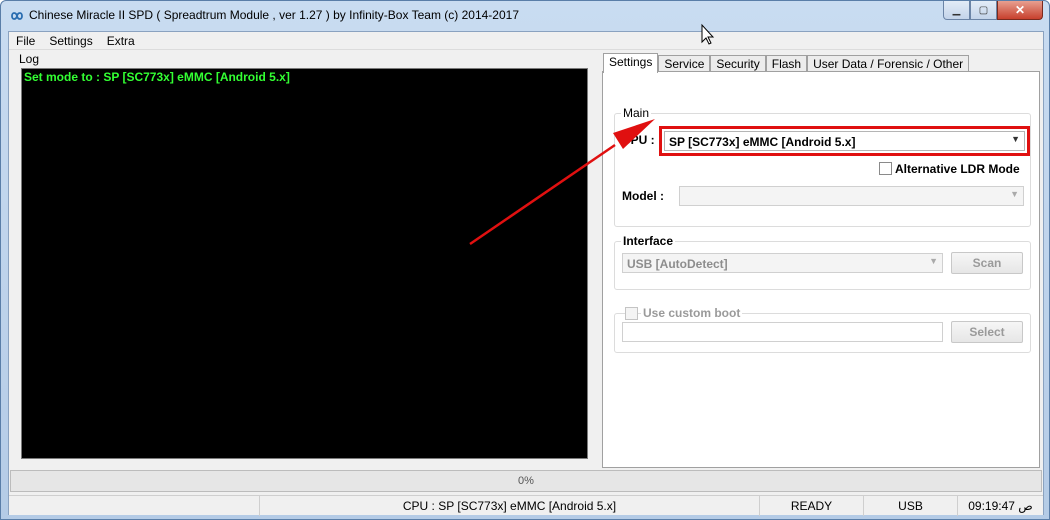 This screenshot has height=520, width=1050. I want to click on cpu-select-value: SP [SC773x] eMMC [Android 5.x], so click(762, 142).